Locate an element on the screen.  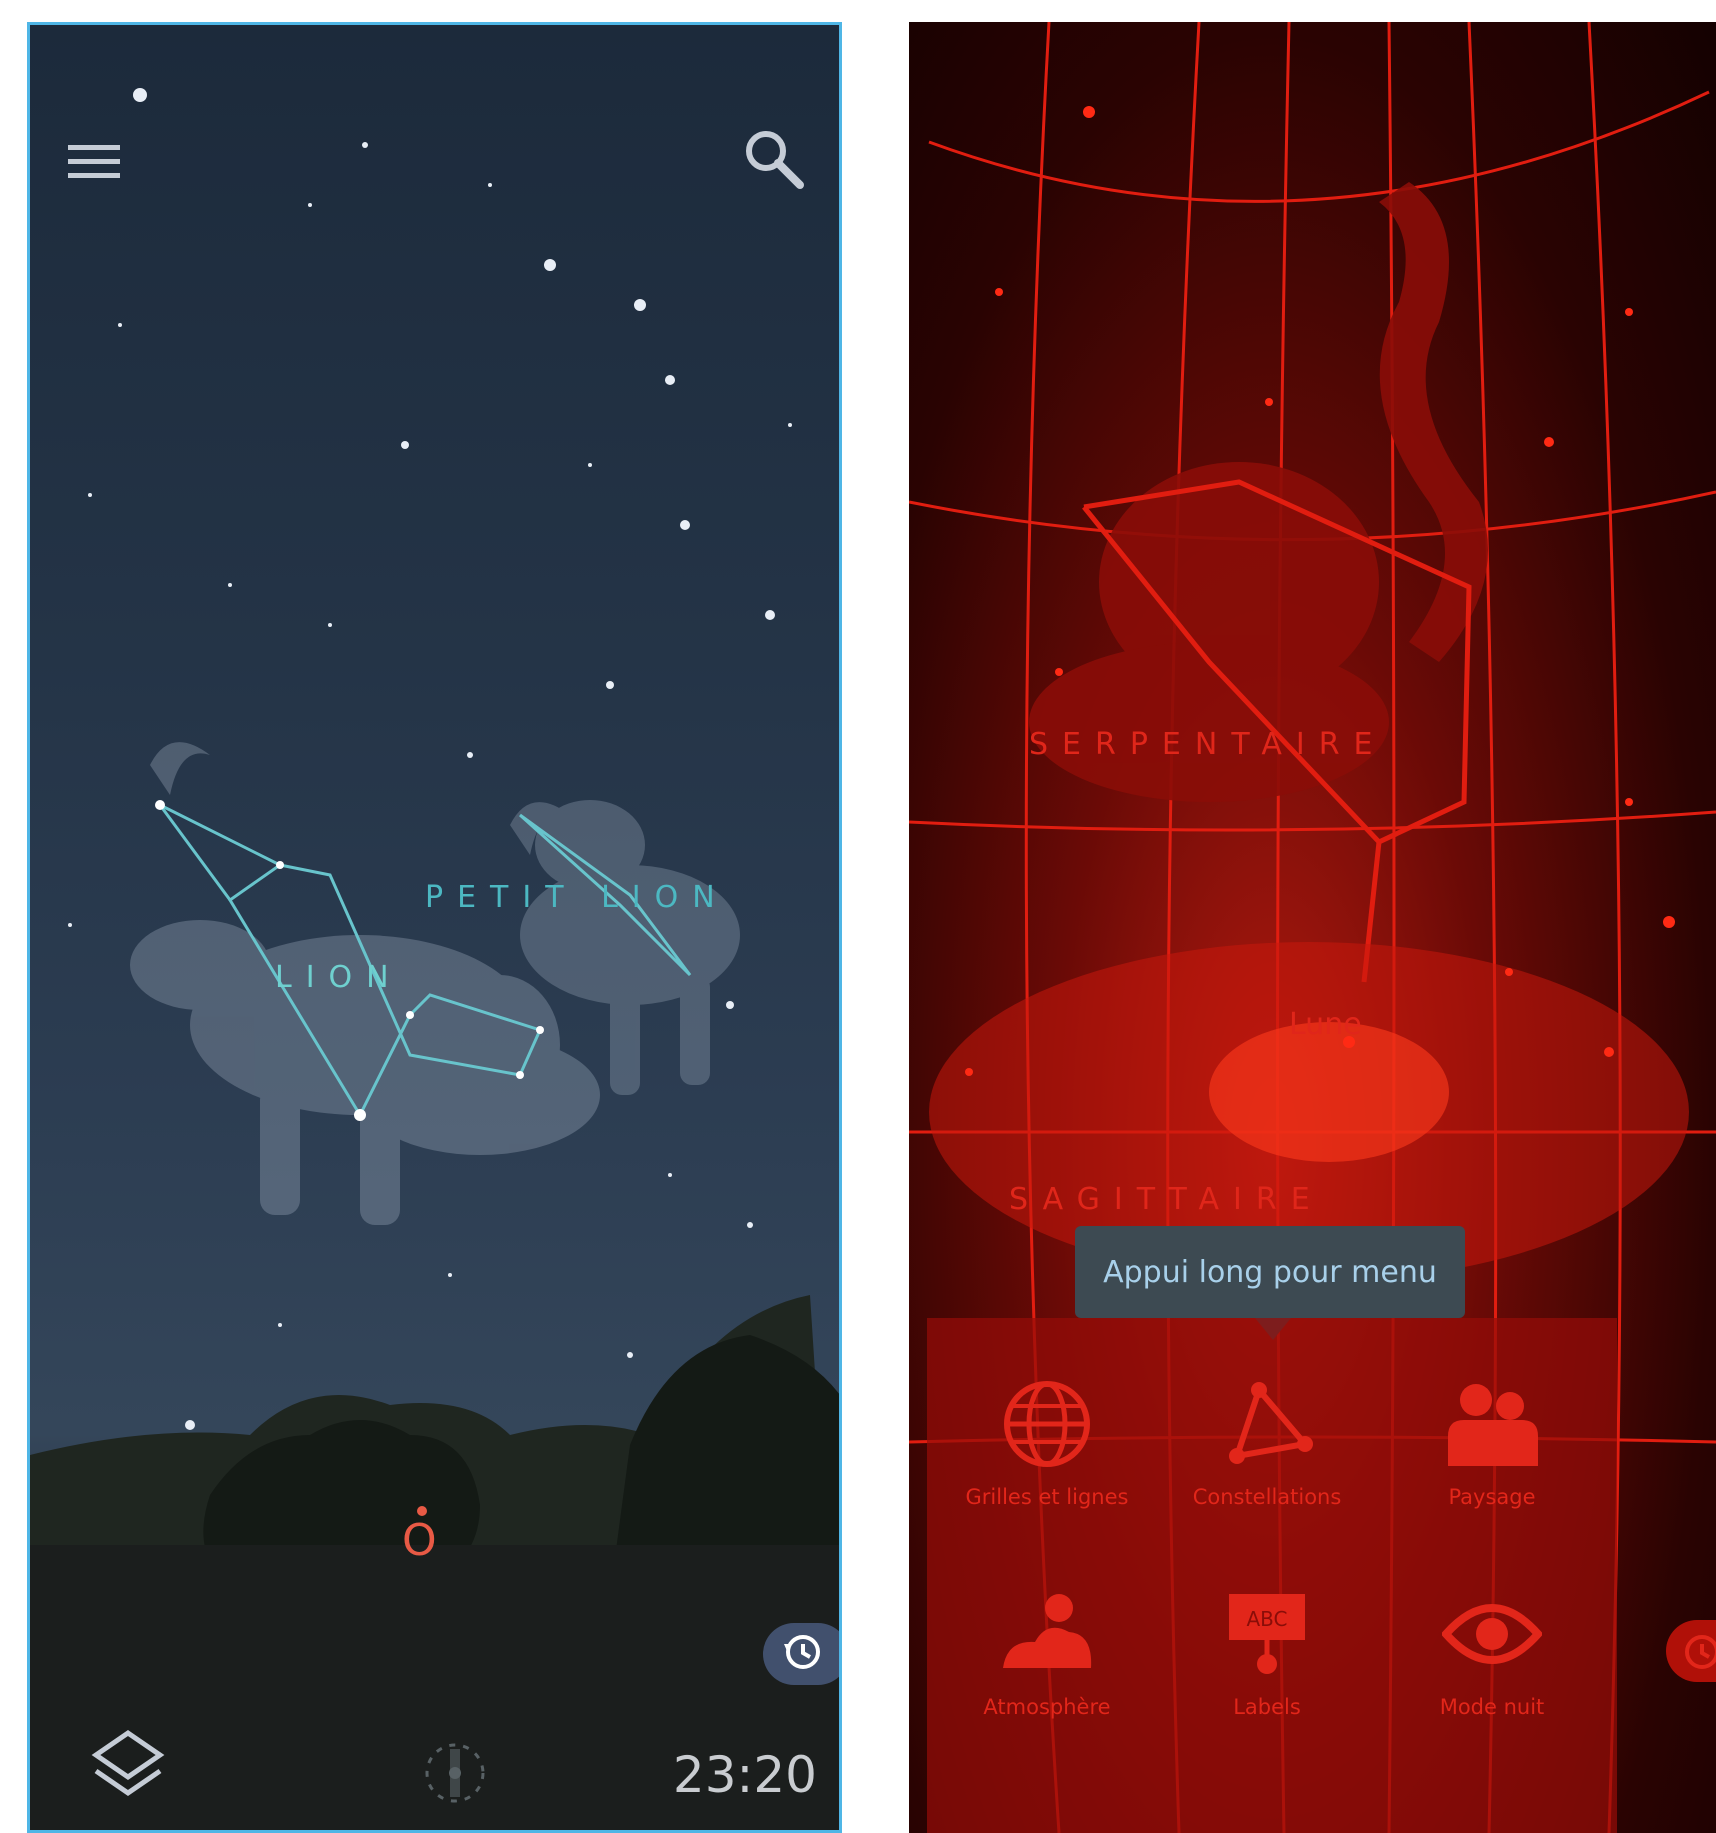
menu-label: Grilles et lignes is located at coordinates (1047, 1497).